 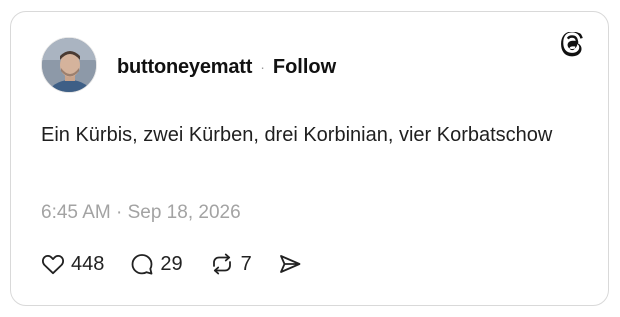 I want to click on avatar-photo-icon, so click(x=69, y=65).